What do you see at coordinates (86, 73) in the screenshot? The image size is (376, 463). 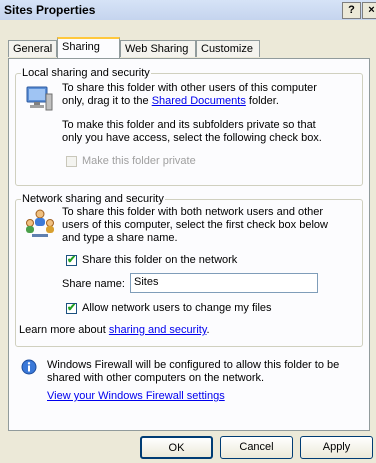 I see `local-sharing-legend: Local sharing and security` at bounding box center [86, 73].